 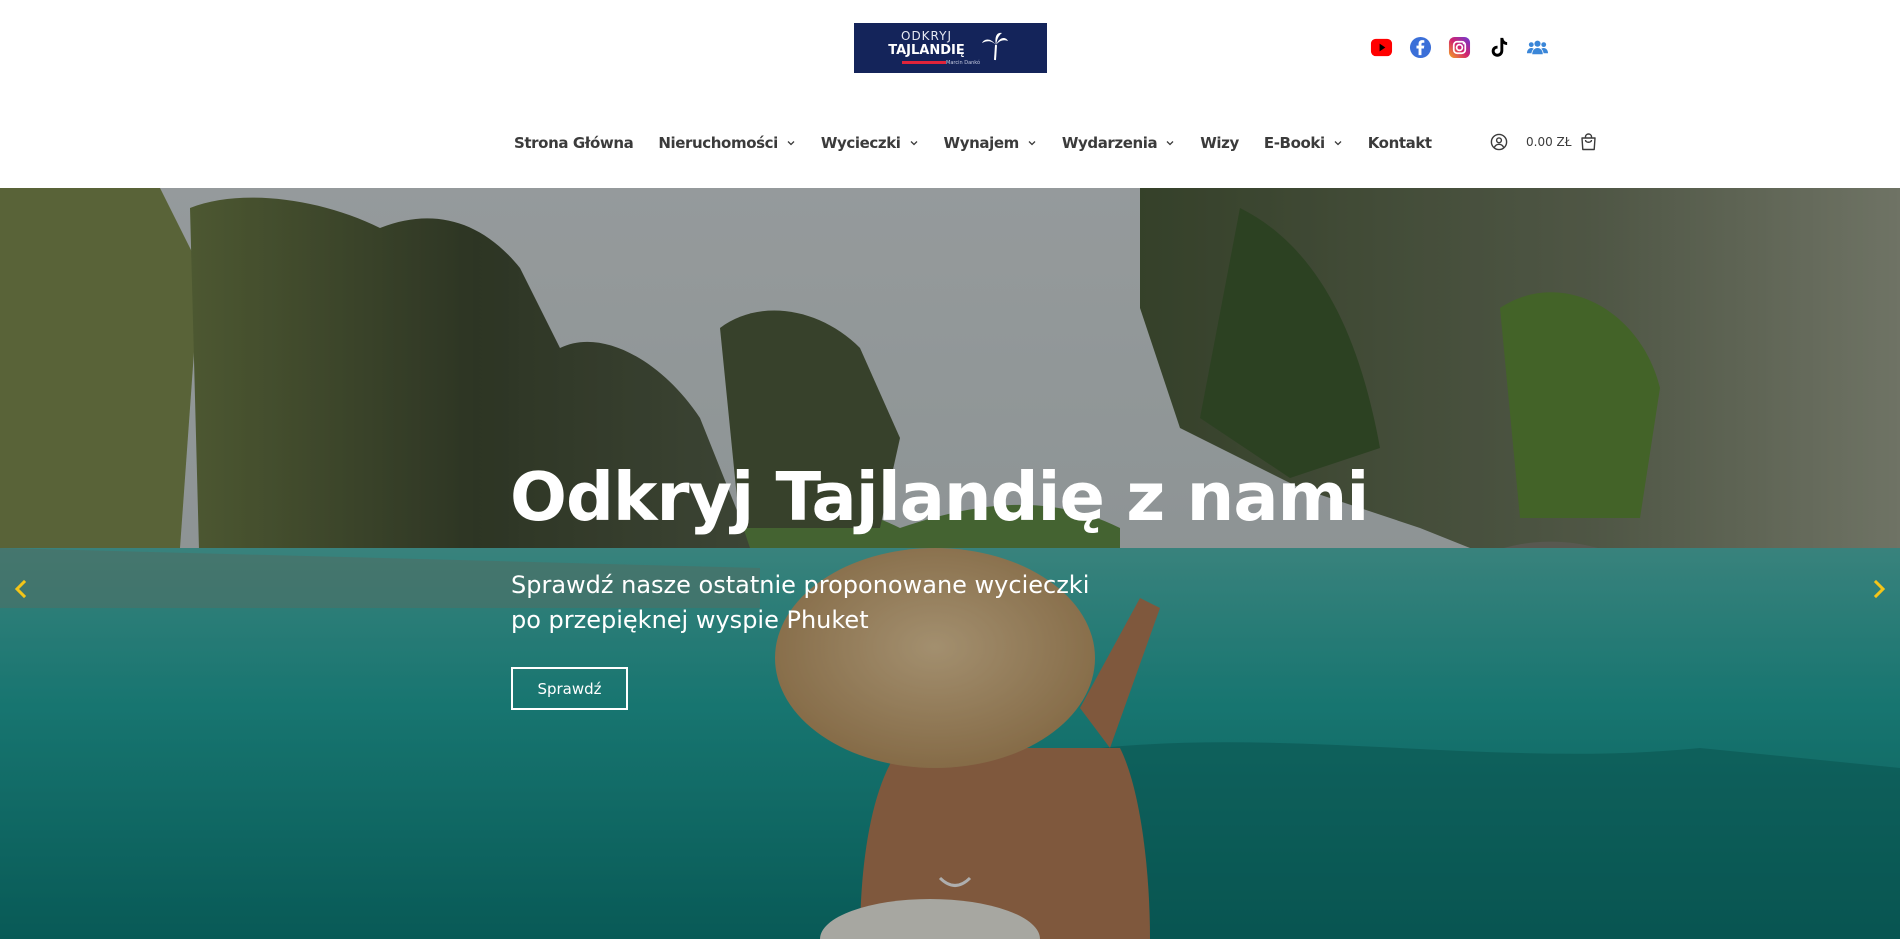 I want to click on palm-tree-icon, so click(x=995, y=46).